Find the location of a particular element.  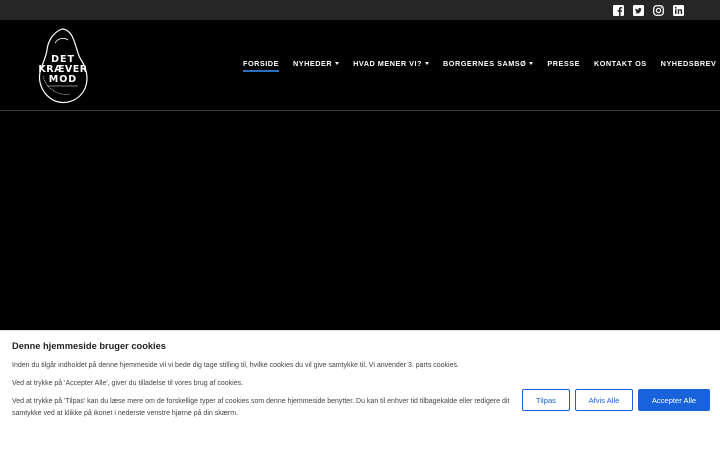

top-social-bar is located at coordinates (360, 10).